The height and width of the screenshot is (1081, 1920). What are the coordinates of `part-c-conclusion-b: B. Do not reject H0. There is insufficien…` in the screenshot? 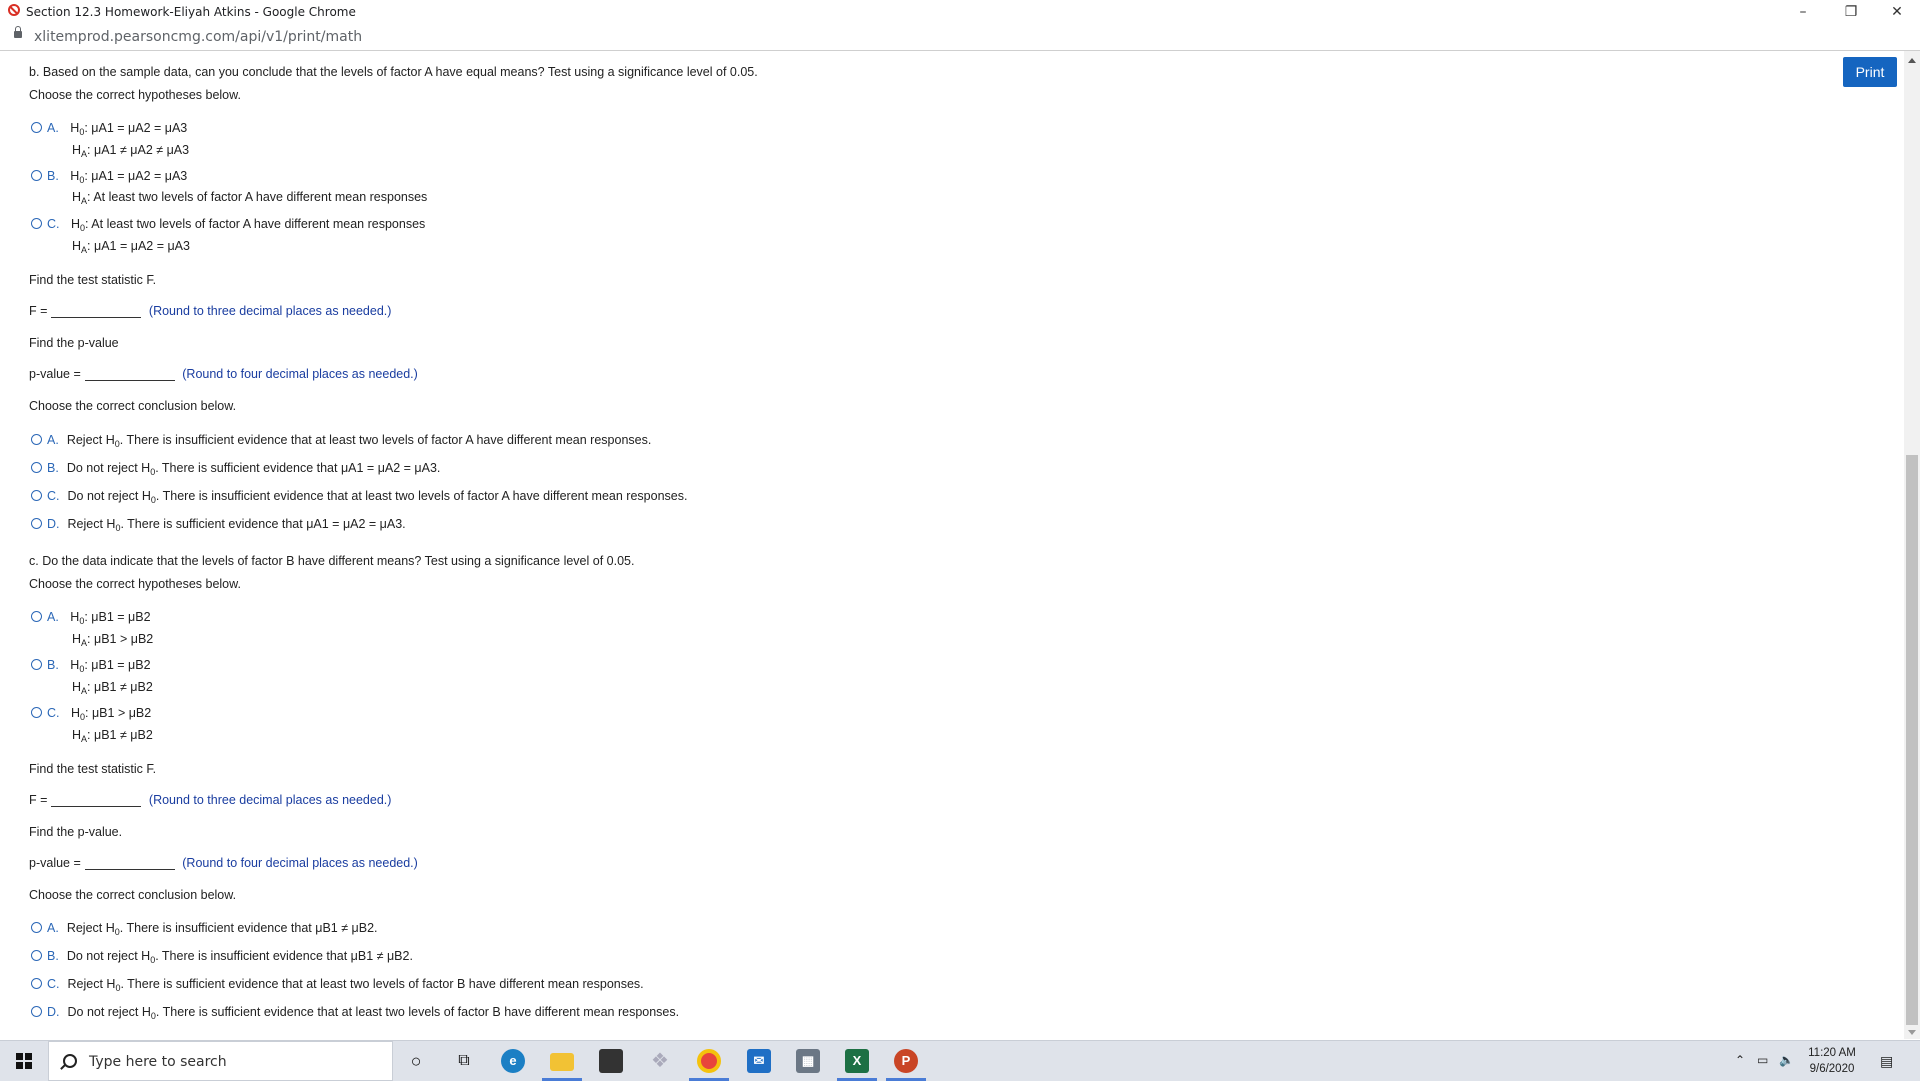 It's located at (222, 957).